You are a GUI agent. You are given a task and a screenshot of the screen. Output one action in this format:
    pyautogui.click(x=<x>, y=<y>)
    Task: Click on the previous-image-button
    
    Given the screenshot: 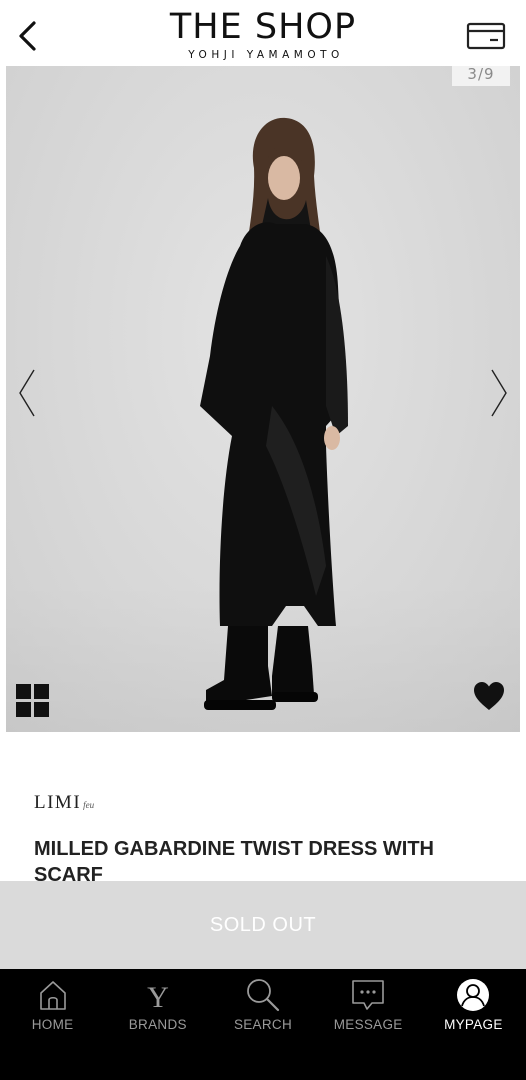 What is the action you would take?
    pyautogui.click(x=28, y=393)
    